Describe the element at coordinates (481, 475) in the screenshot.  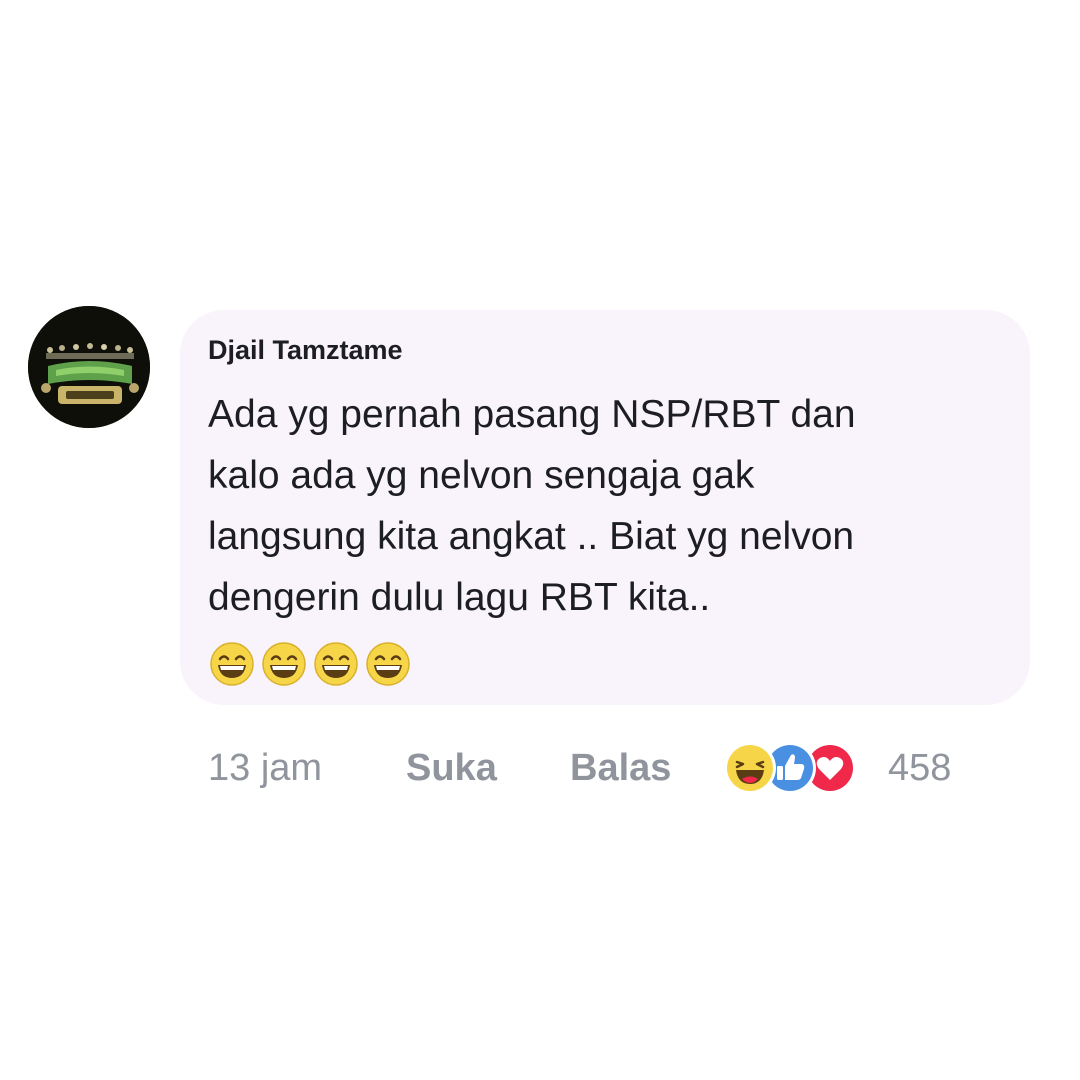
I see `comment-text-line: kalo ada yg nelvon sengaja gak` at that location.